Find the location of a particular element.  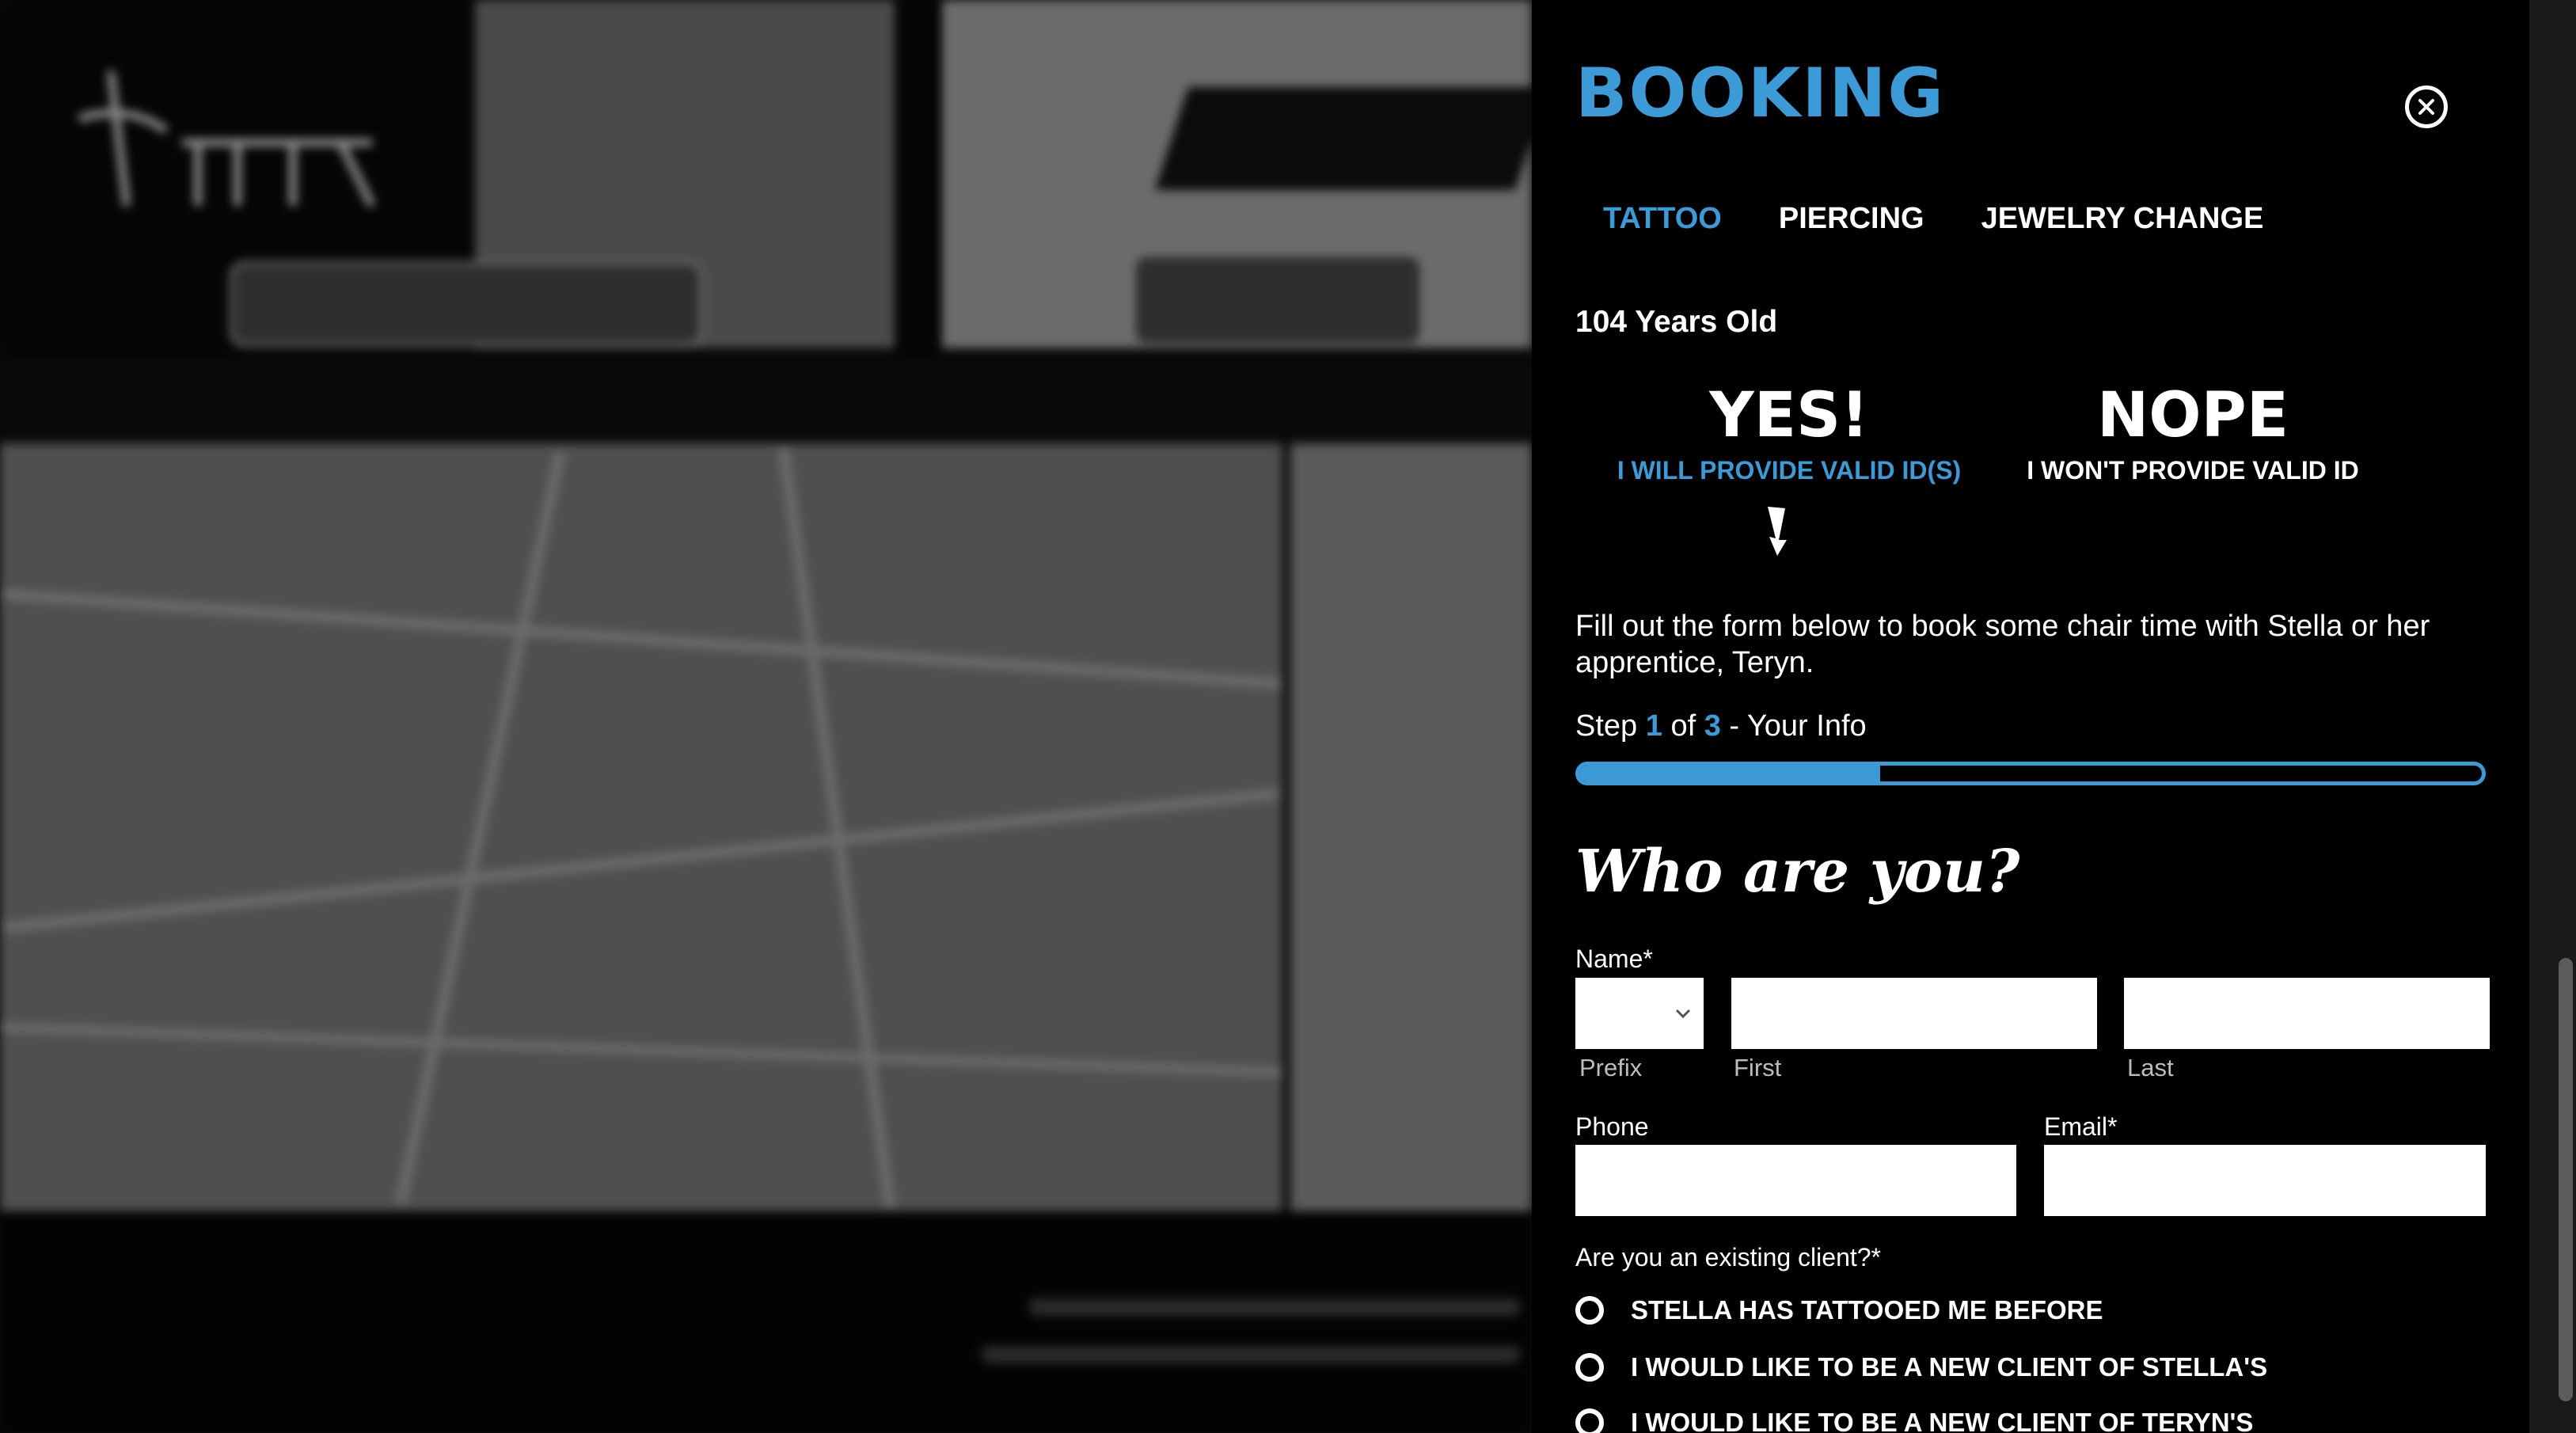

chevron-down-icon is located at coordinates (1683, 1014).